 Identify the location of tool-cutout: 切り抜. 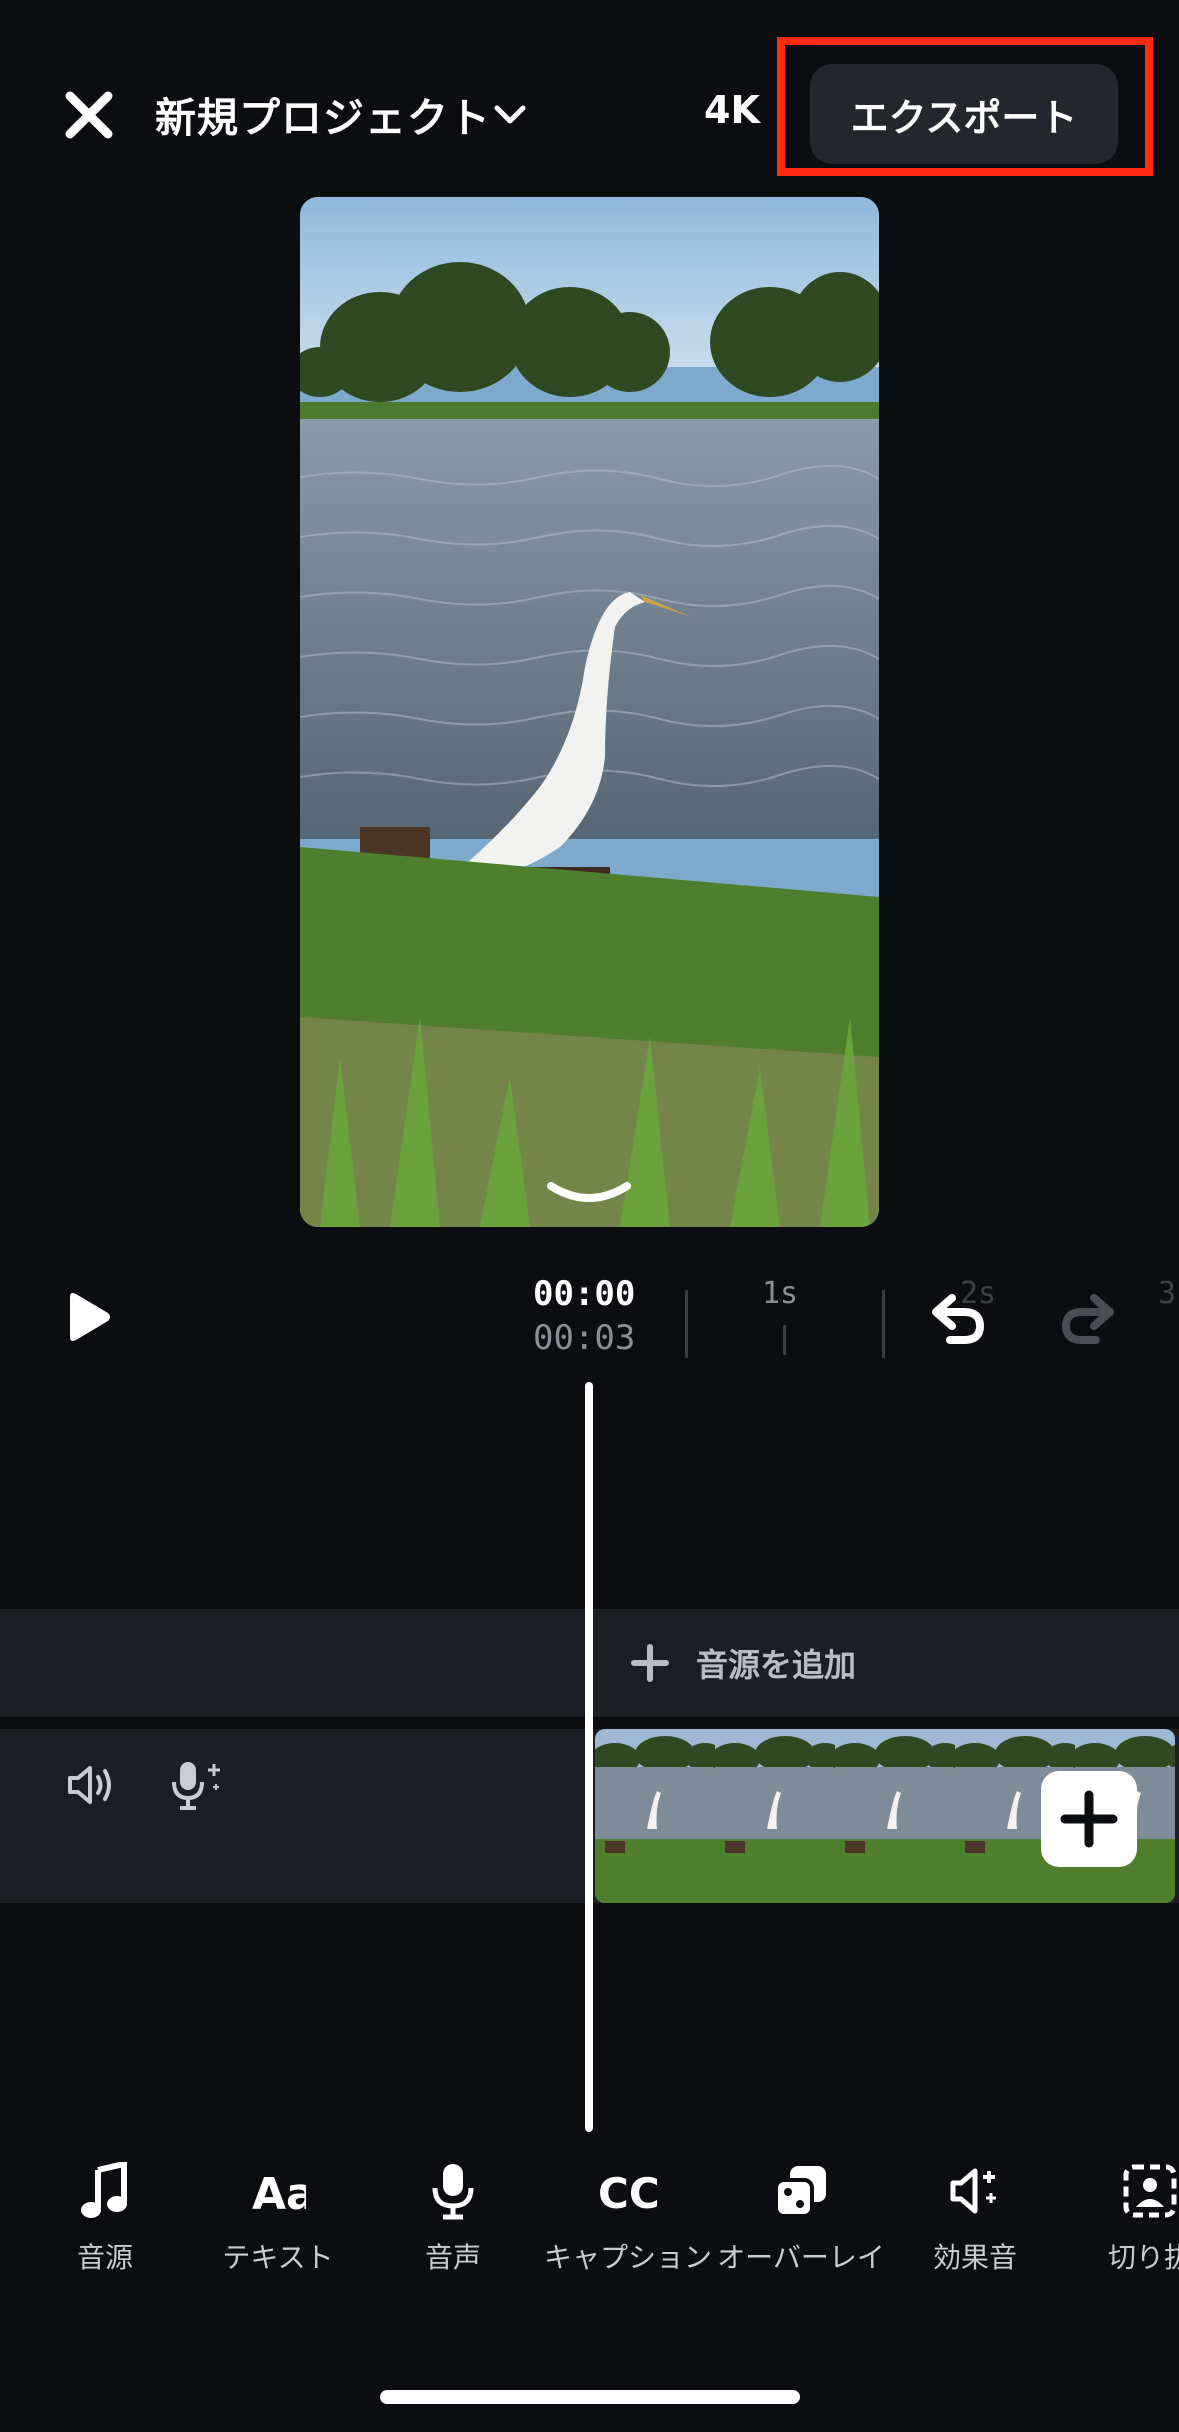
(1122, 2219).